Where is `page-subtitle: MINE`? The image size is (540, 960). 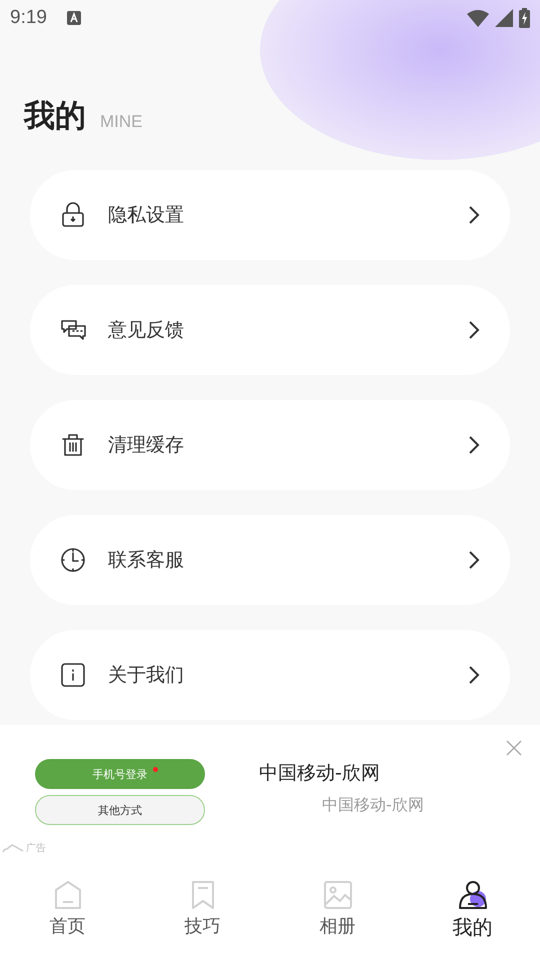 page-subtitle: MINE is located at coordinates (121, 122).